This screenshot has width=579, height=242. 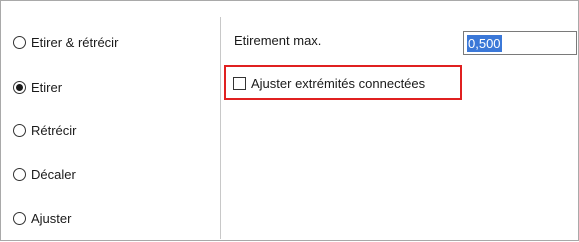 What do you see at coordinates (520, 43) in the screenshot?
I see `max-stretch-input: 0,500` at bounding box center [520, 43].